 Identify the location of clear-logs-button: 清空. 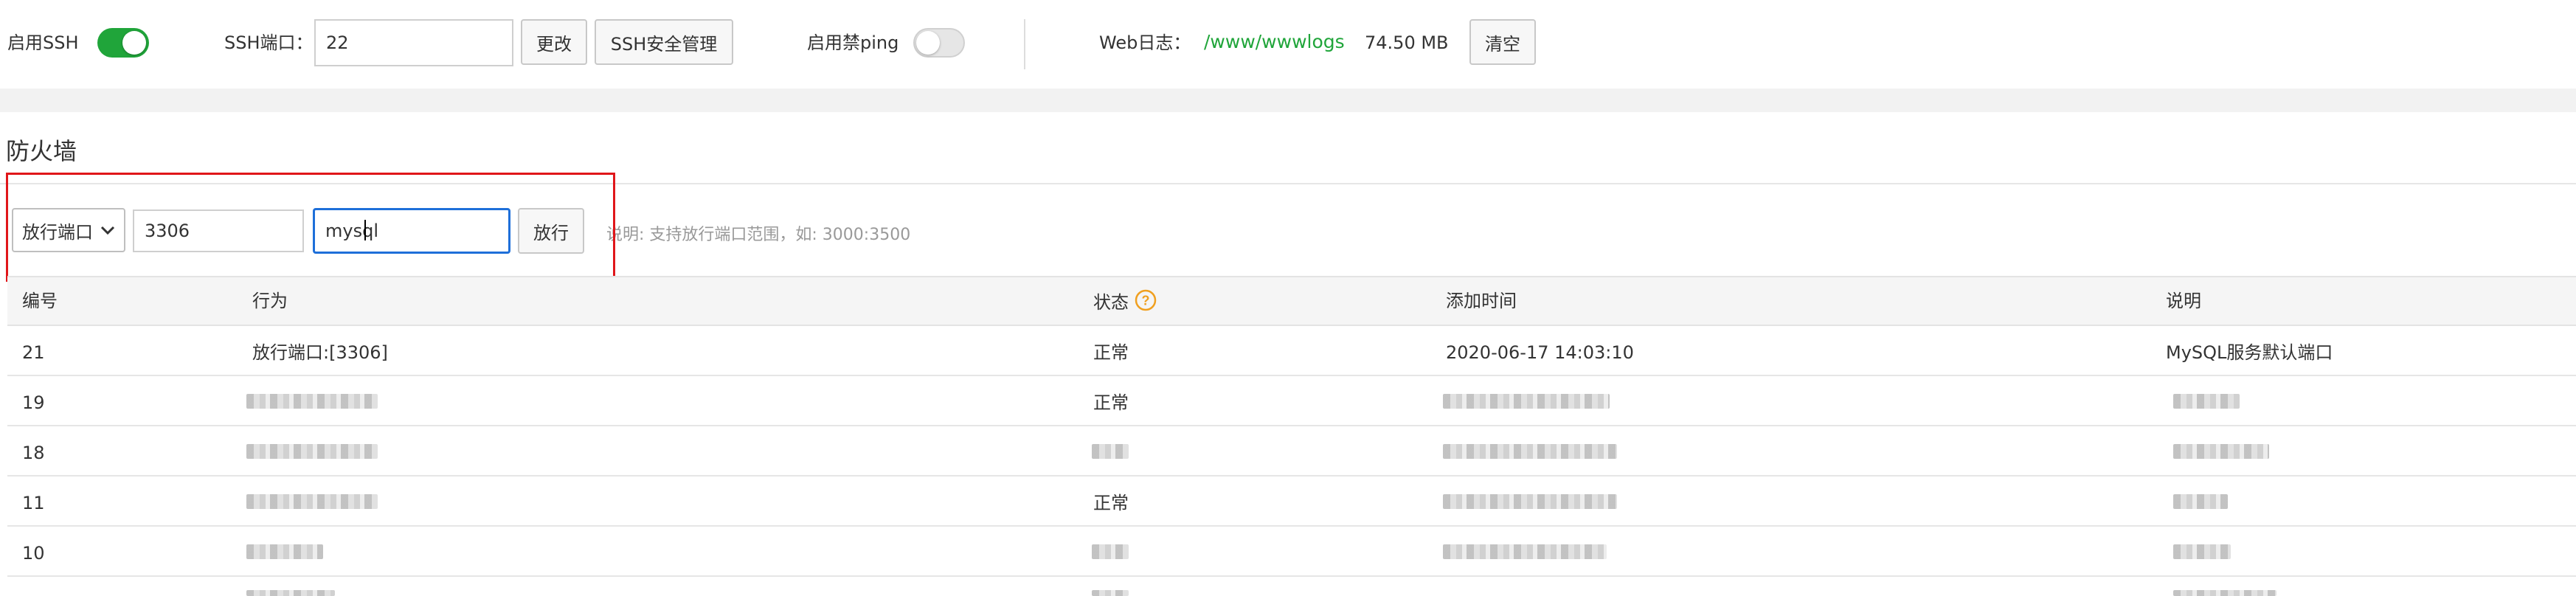
(1503, 42).